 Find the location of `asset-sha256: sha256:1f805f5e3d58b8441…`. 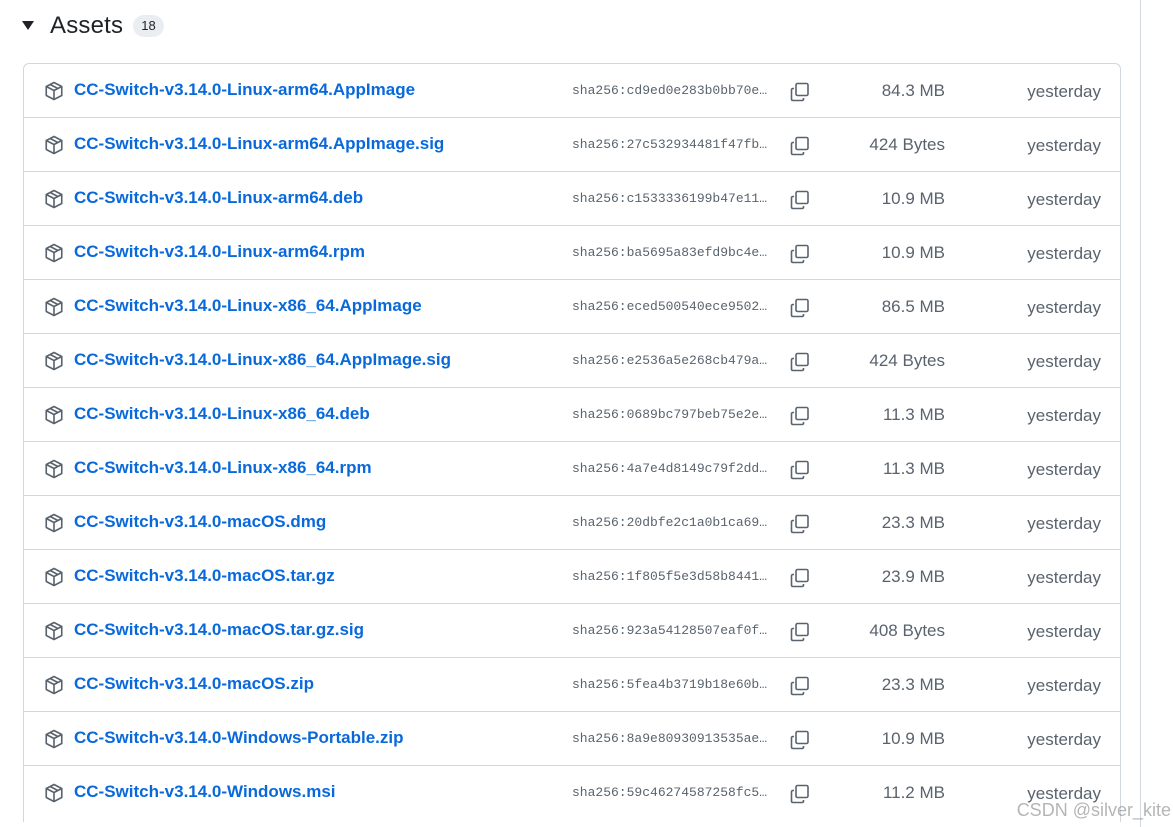

asset-sha256: sha256:1f805f5e3d58b8441… is located at coordinates (670, 576).